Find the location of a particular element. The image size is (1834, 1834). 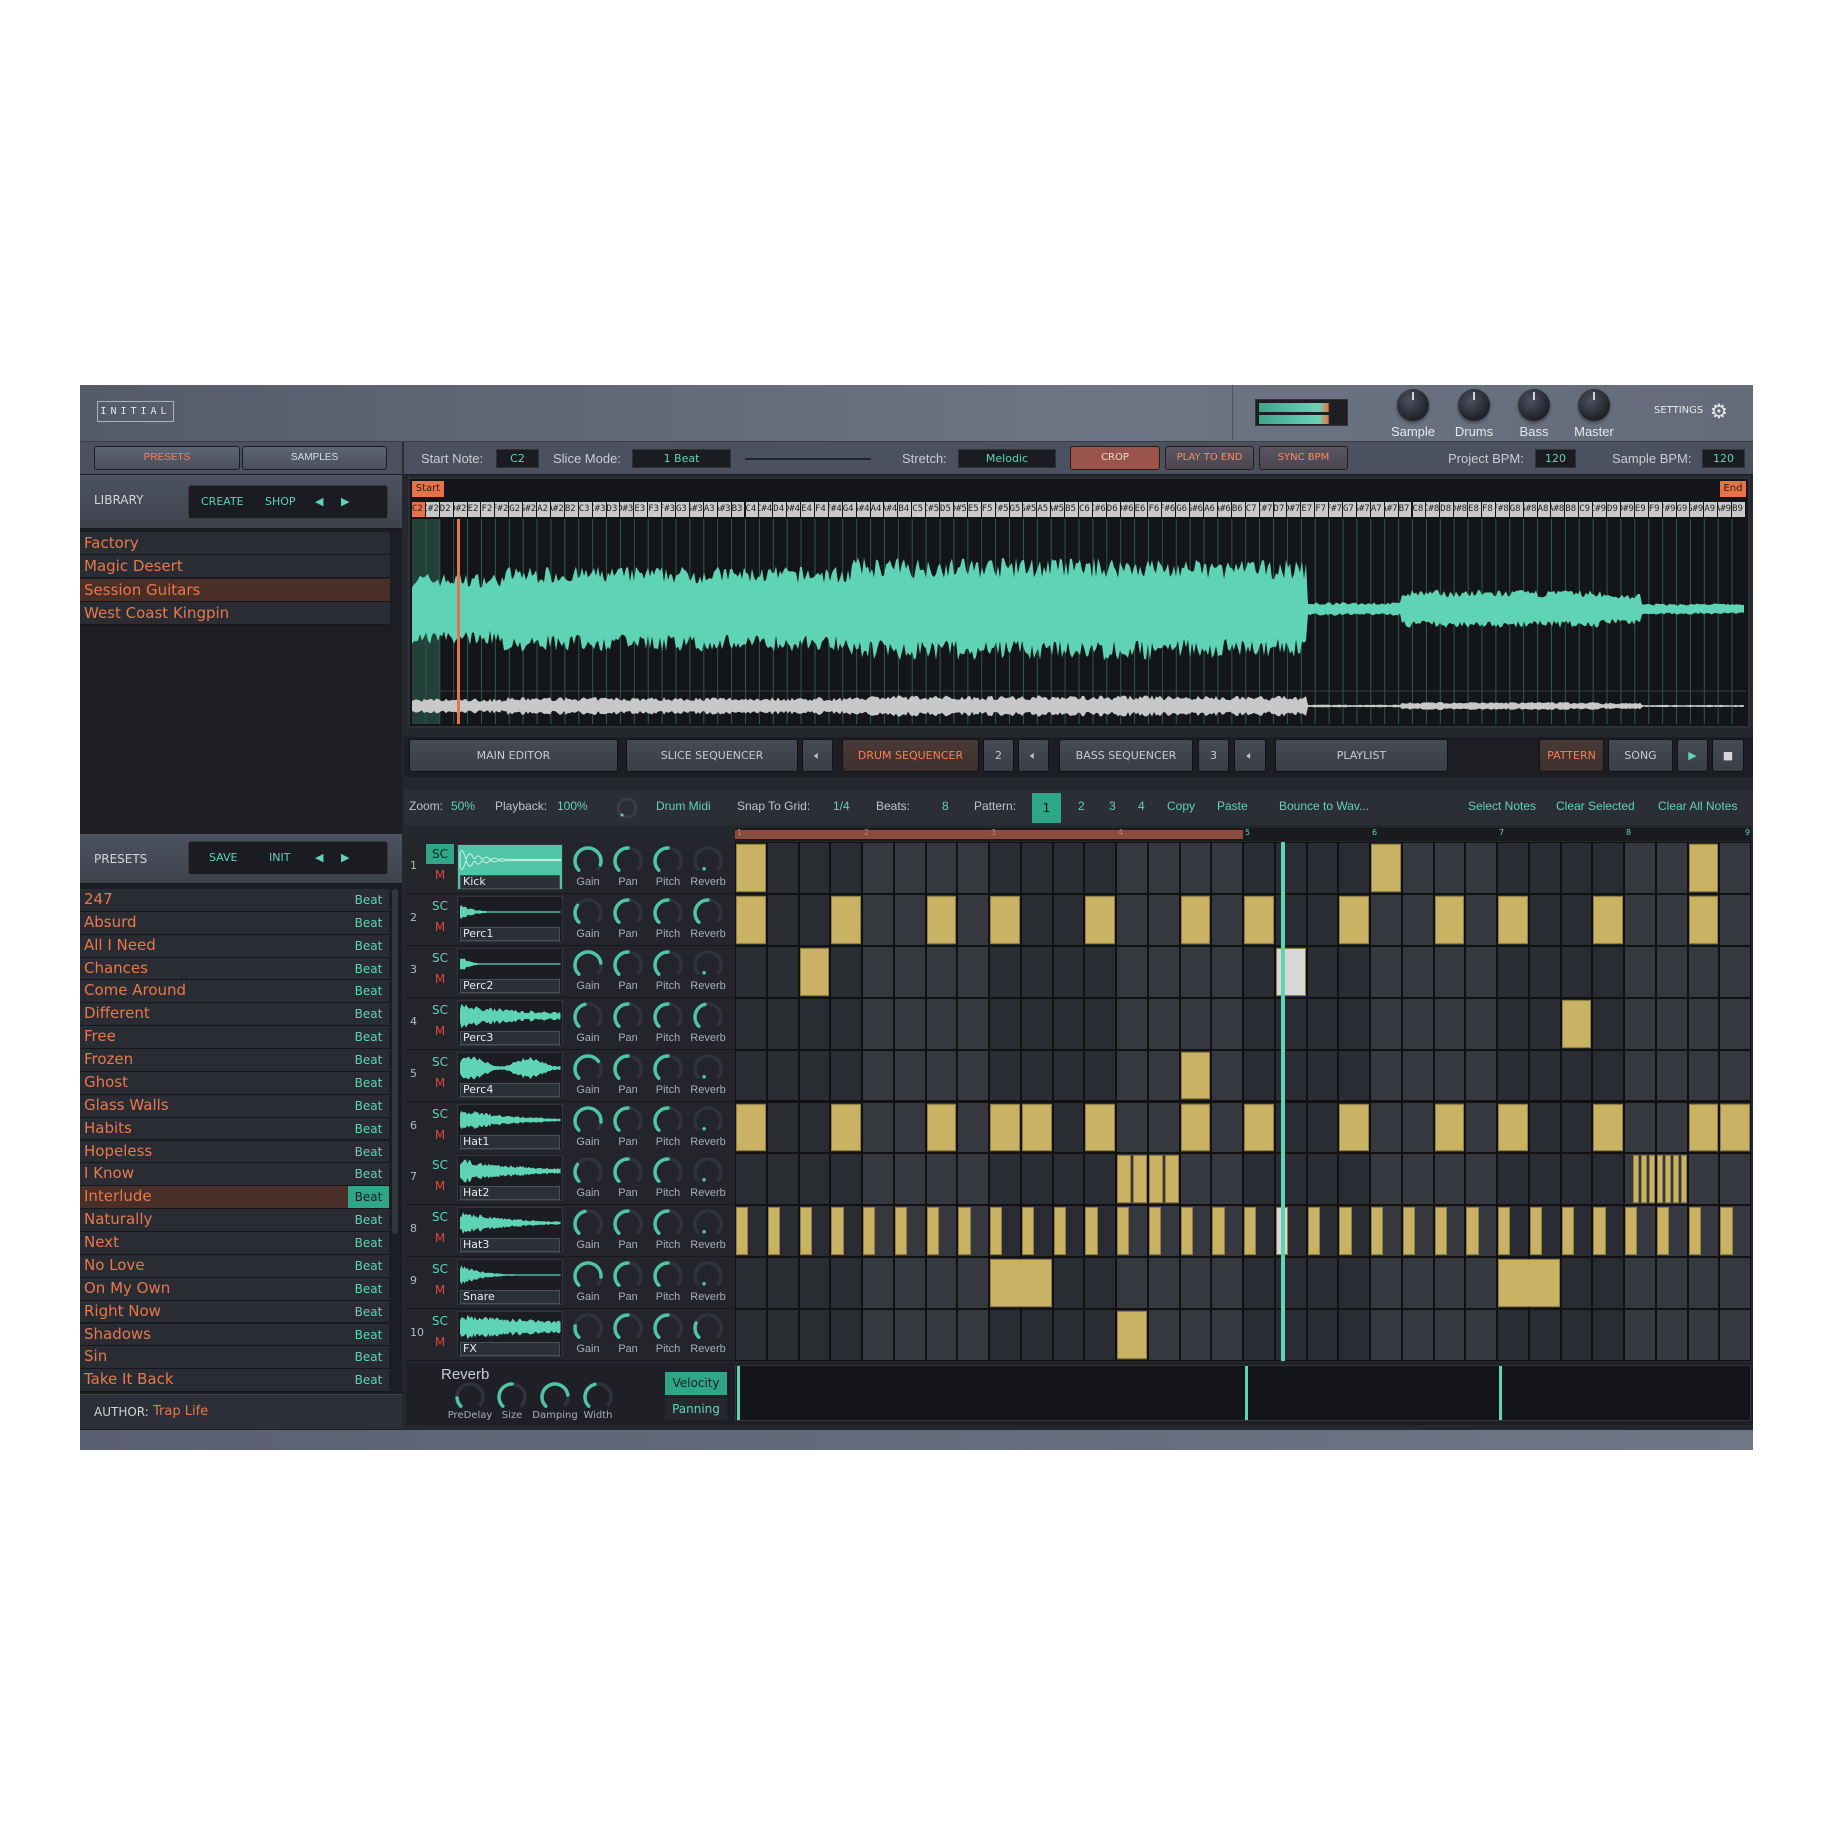

tab-main-editor: MAIN EDITOR is located at coordinates (513, 755).